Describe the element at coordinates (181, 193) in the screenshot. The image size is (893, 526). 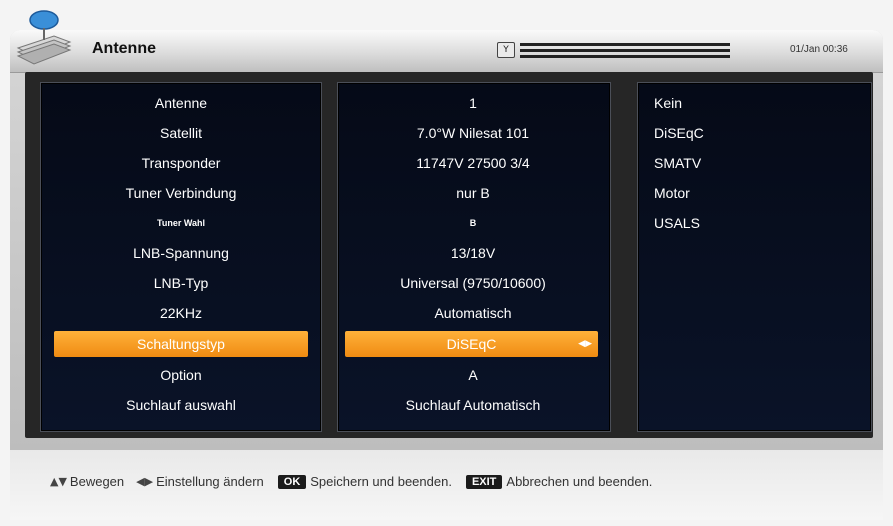
I see `setting-label: Tuner Verbindung` at that location.